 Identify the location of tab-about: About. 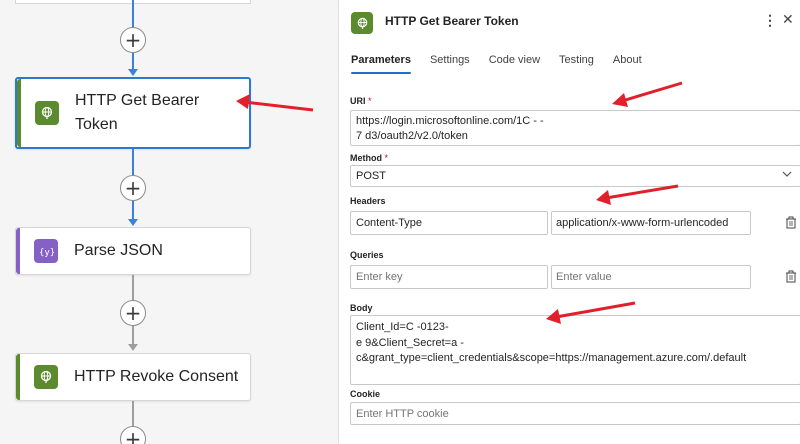
(627, 64).